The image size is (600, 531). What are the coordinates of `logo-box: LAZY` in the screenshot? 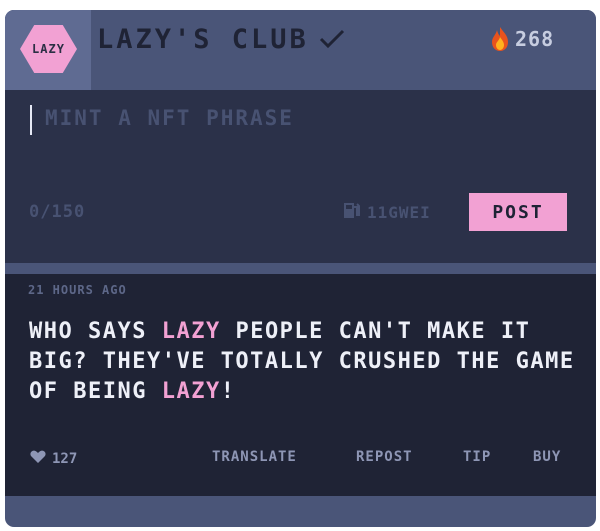 It's located at (48, 50).